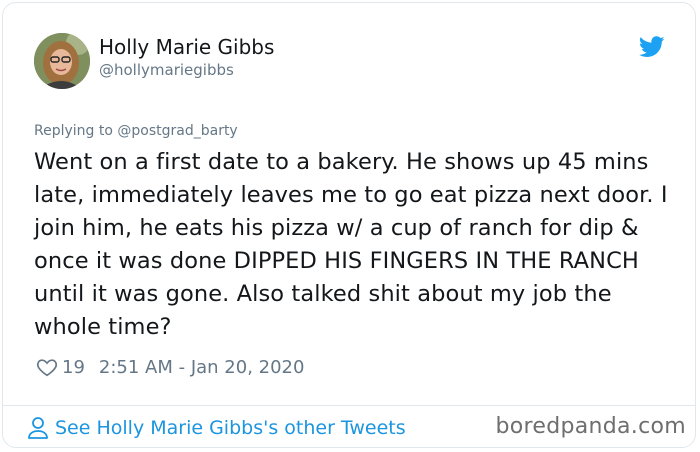 Image resolution: width=700 pixels, height=452 pixels. What do you see at coordinates (47, 367) in the screenshot?
I see `heart-icon` at bounding box center [47, 367].